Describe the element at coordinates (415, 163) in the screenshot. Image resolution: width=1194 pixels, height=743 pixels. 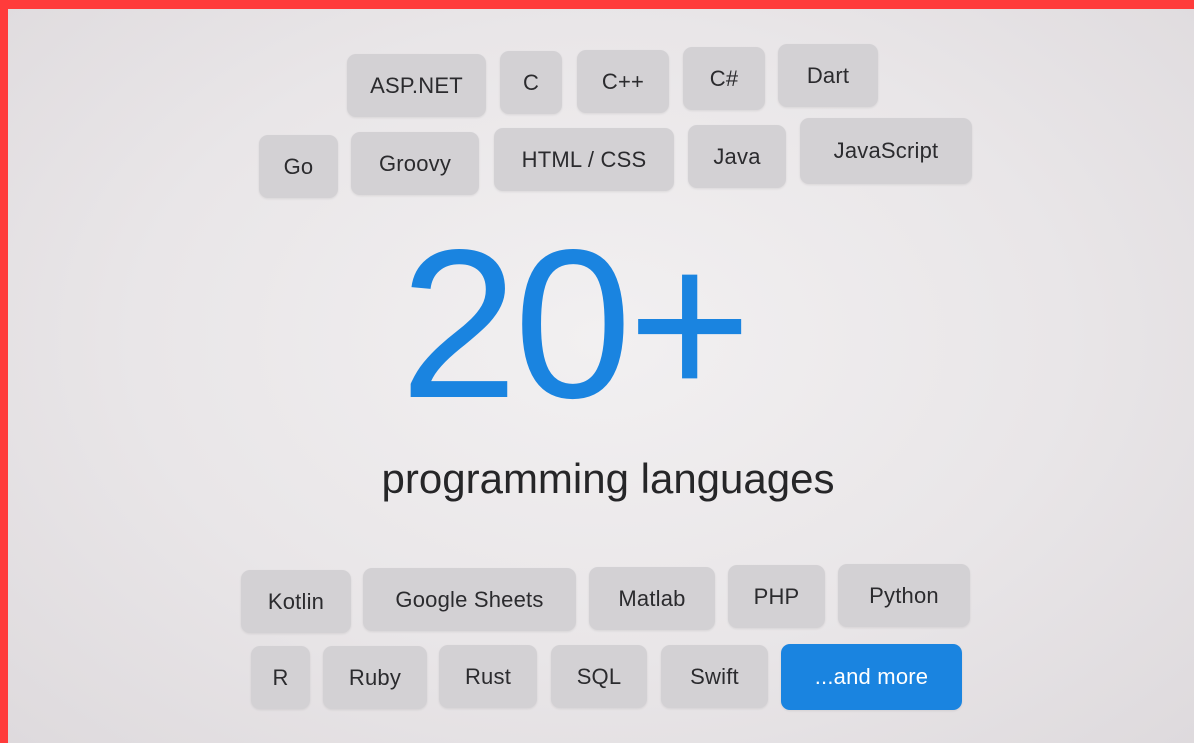
I see `language-chip-groovy: Groovy` at that location.